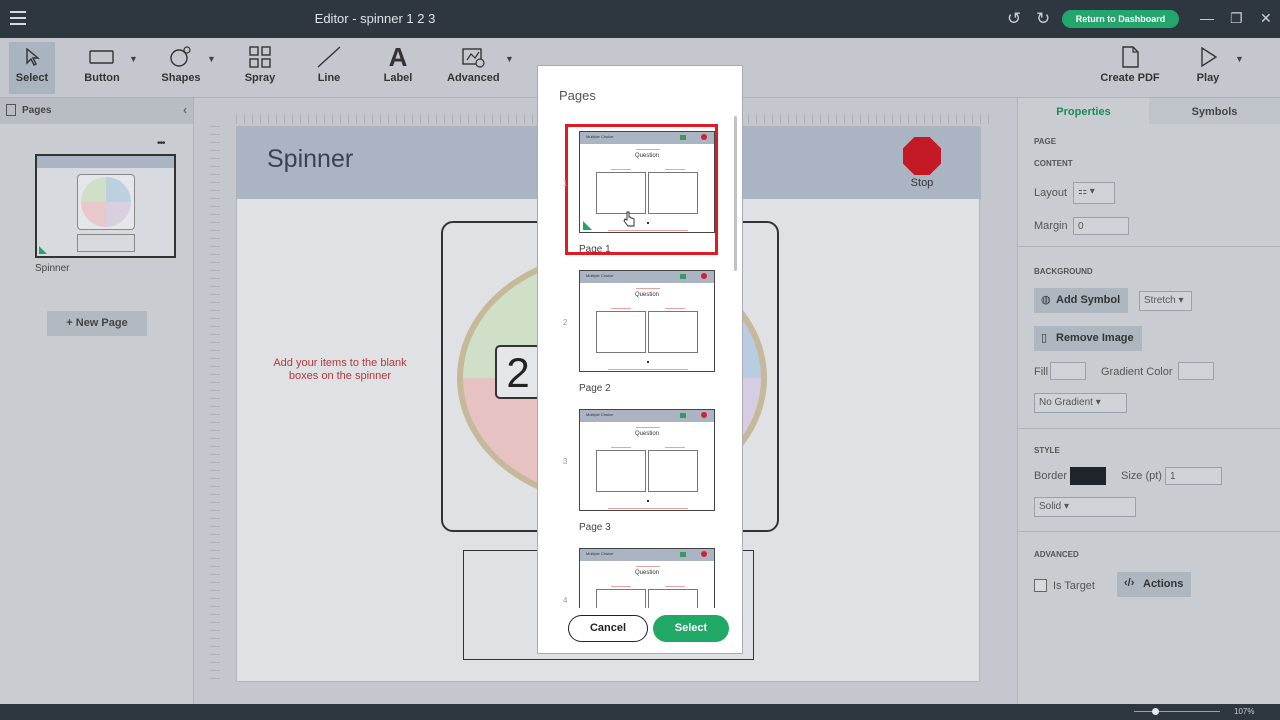 This screenshot has height=720, width=1280. What do you see at coordinates (1196, 371) in the screenshot?
I see `gradient-color-swatch` at bounding box center [1196, 371].